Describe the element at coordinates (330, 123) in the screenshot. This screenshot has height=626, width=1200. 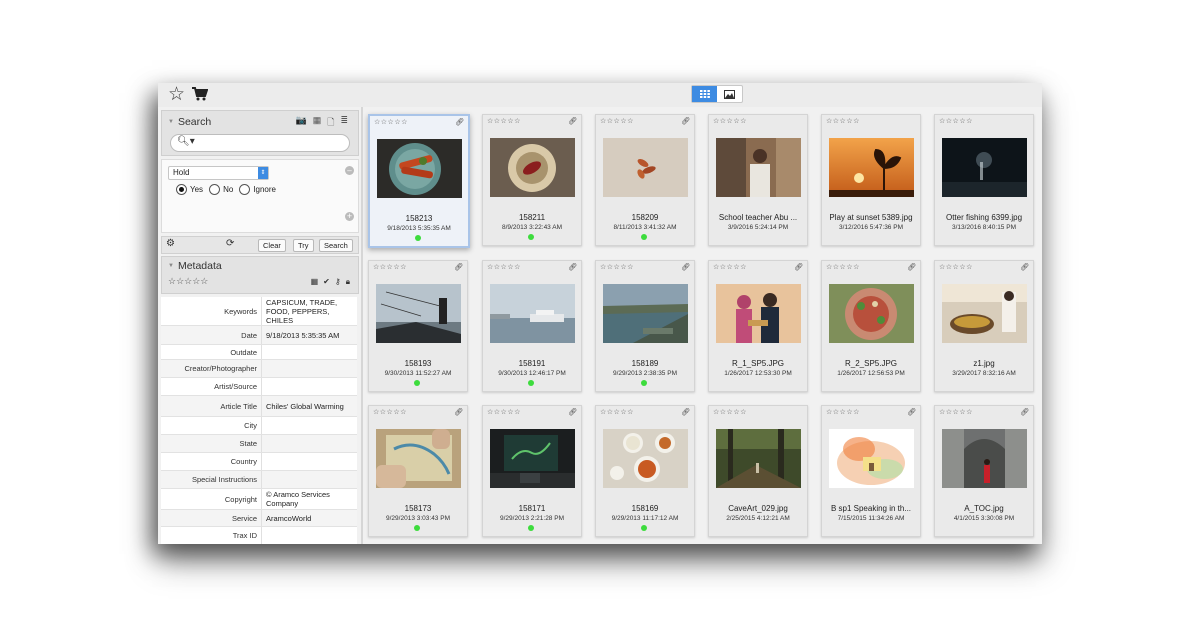
I see `document-icon: 🗋` at that location.